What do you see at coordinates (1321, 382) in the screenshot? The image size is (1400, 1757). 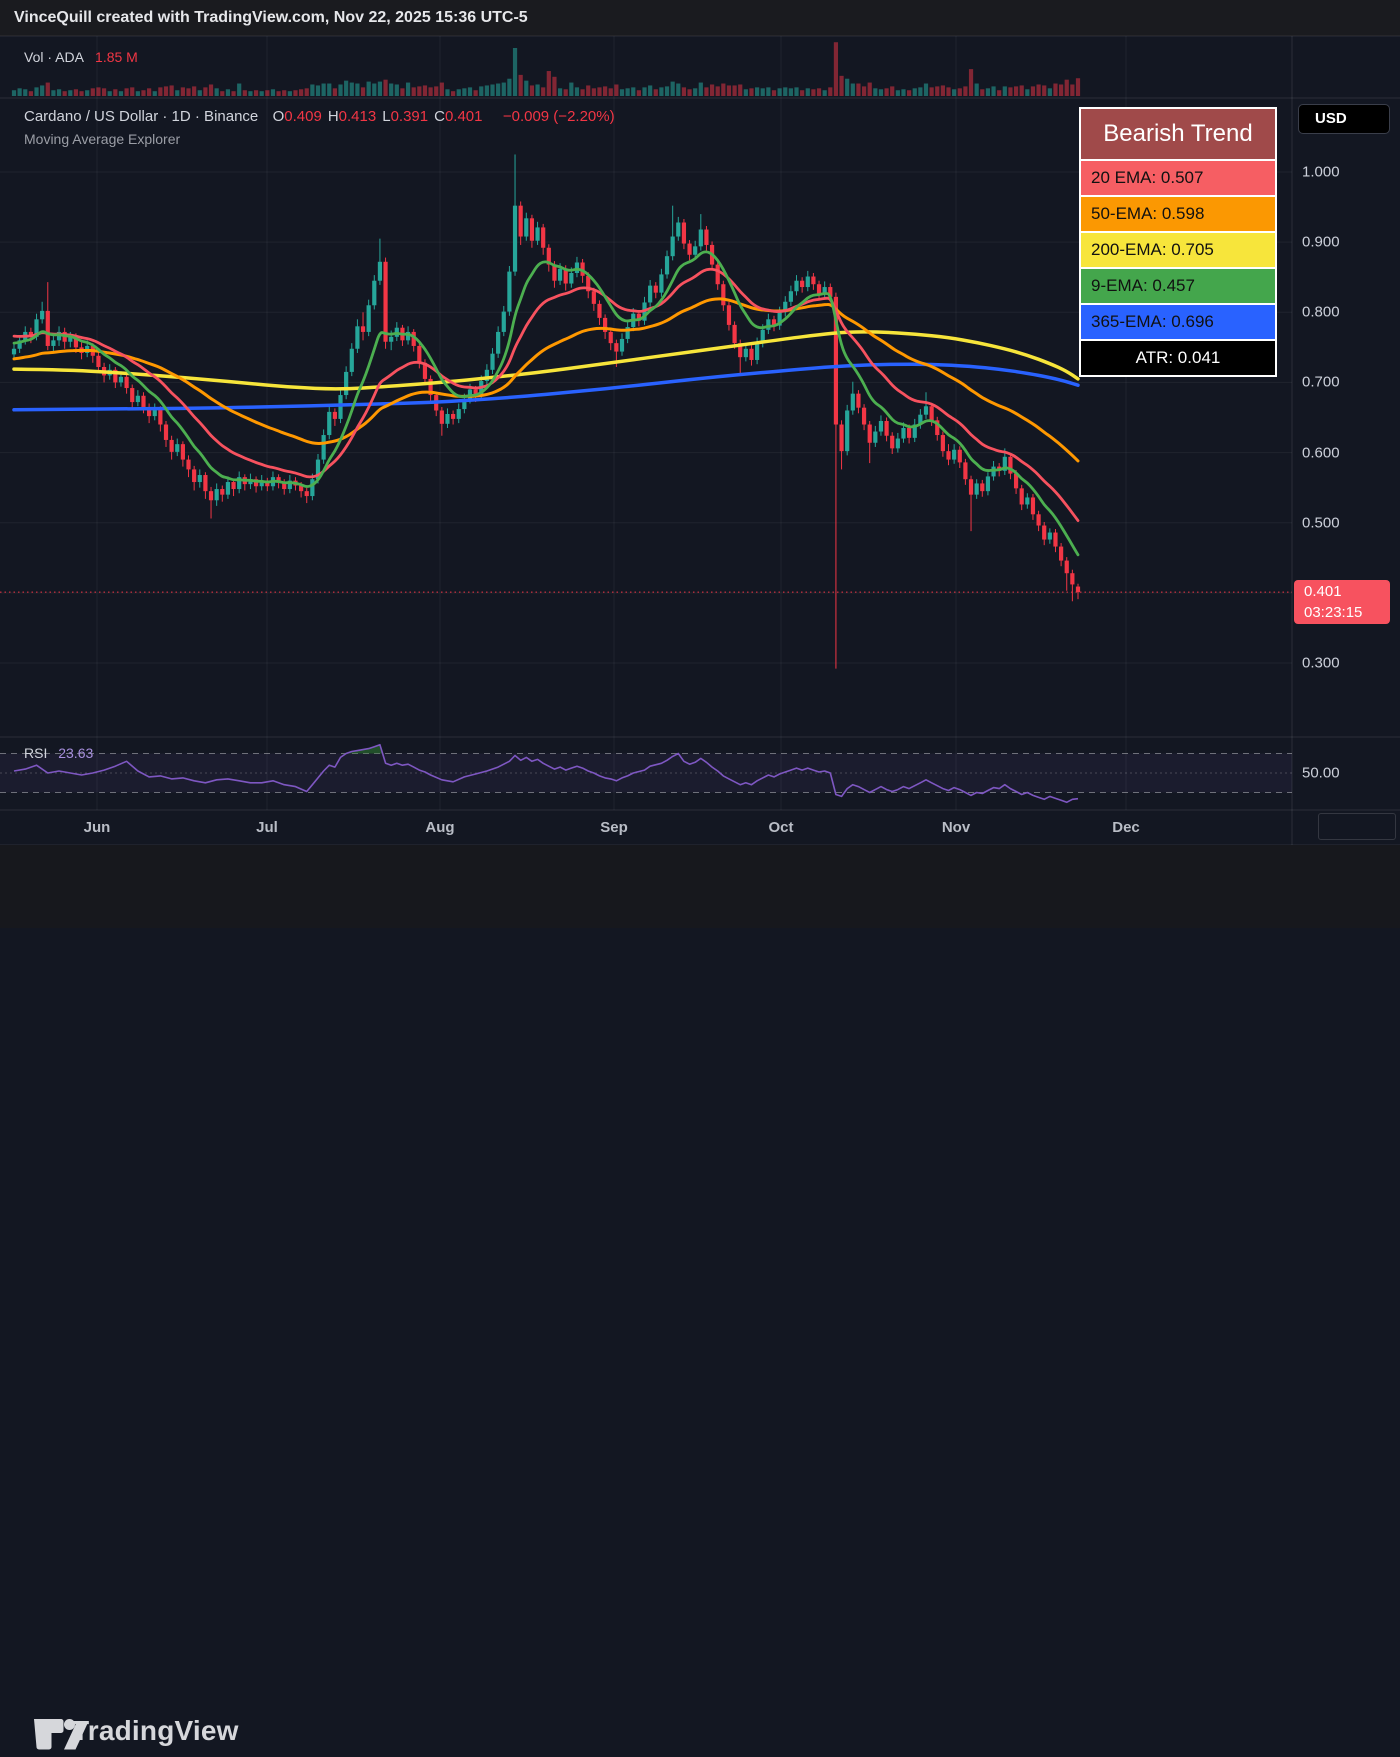 I see `price-tick-label: 0.700` at bounding box center [1321, 382].